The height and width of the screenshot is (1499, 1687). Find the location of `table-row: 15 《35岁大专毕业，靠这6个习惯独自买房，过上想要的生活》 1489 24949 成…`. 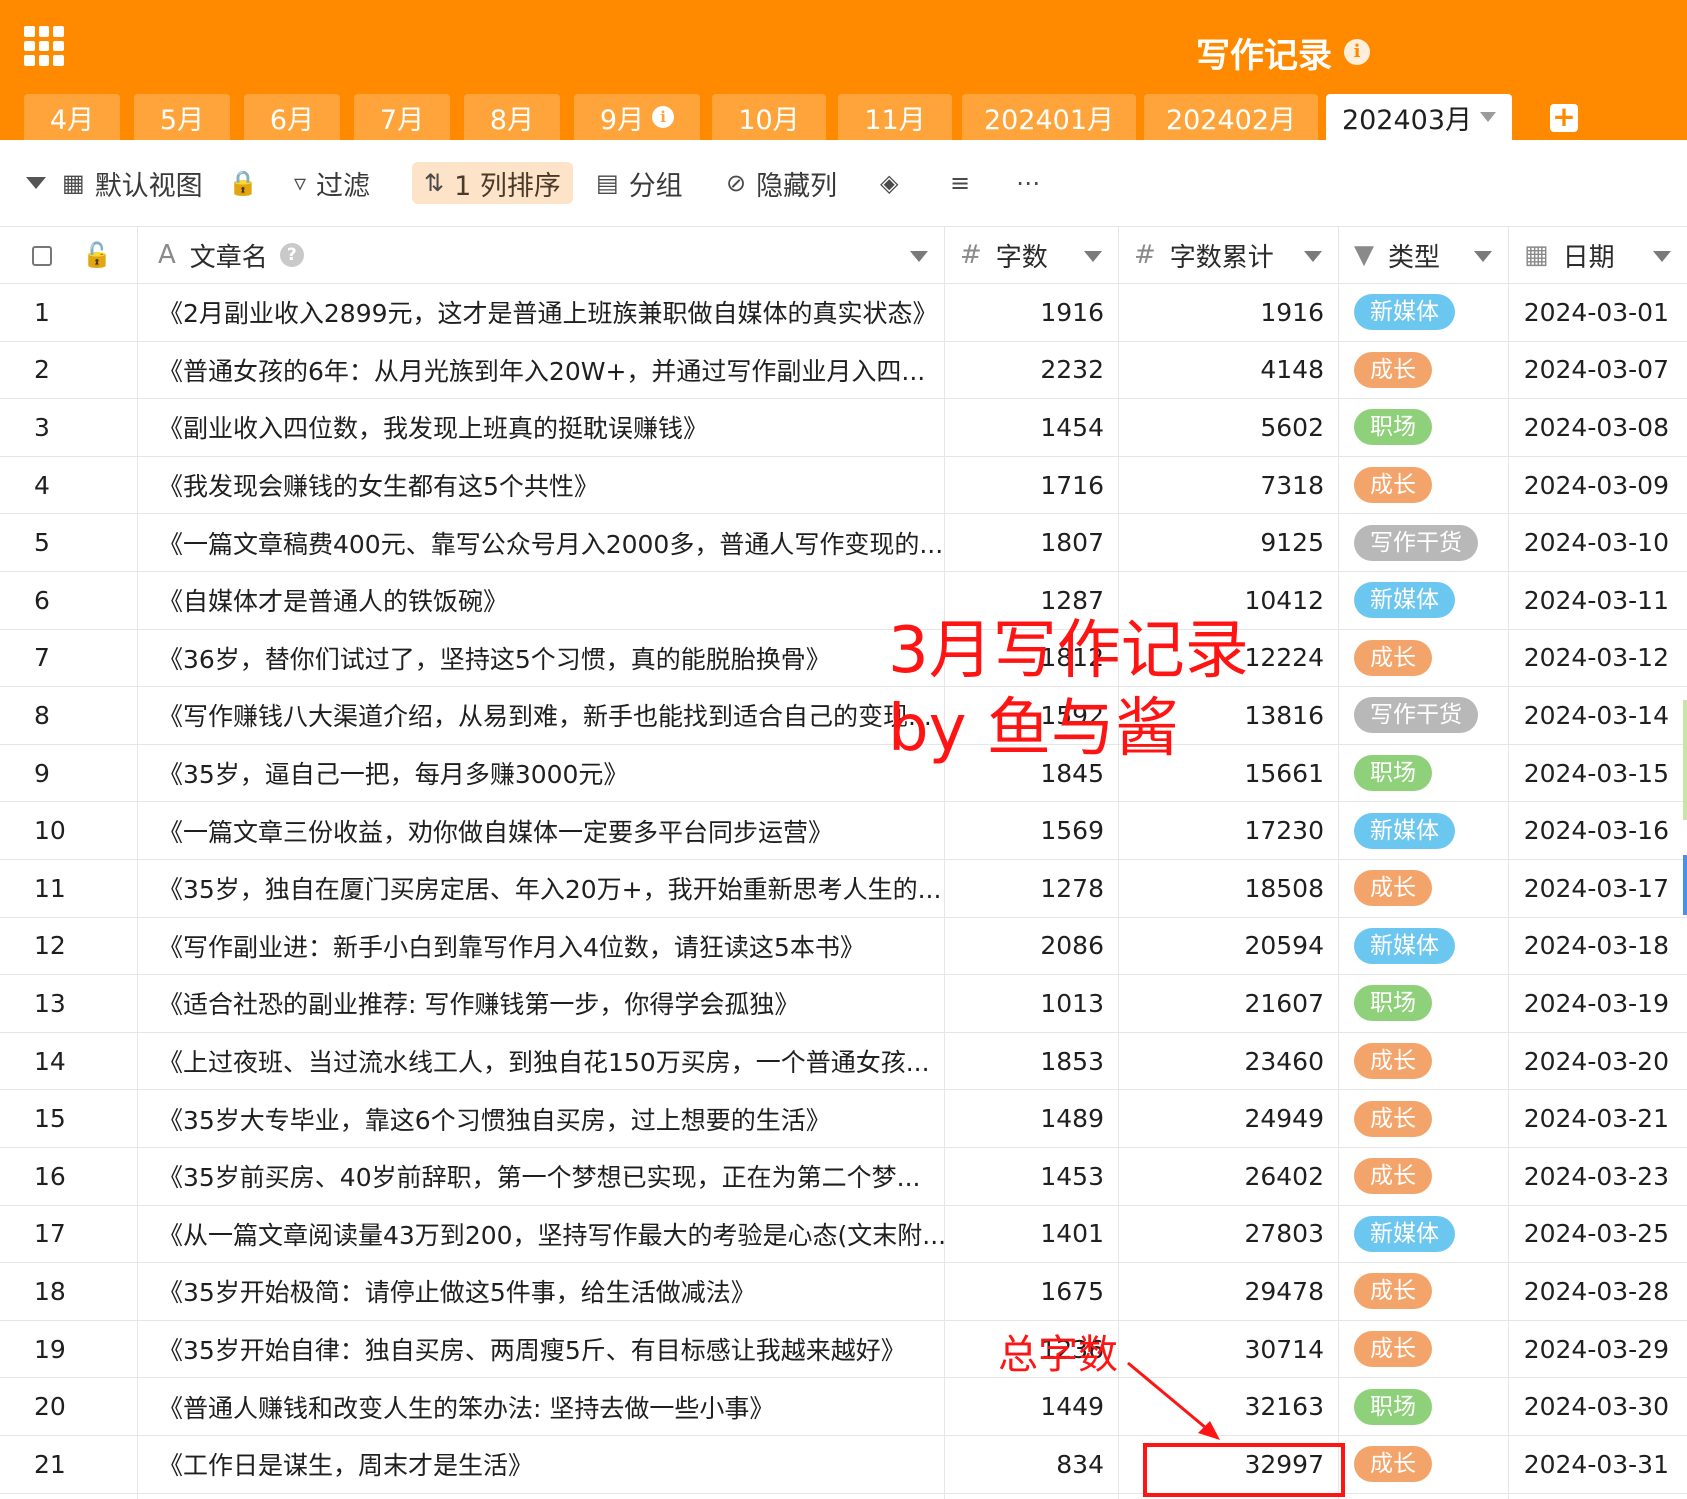

table-row: 15 《35岁大专毕业，靠这6个习惯独自买房，过上想要的生活》 1489 24949 成… is located at coordinates (843, 1119).